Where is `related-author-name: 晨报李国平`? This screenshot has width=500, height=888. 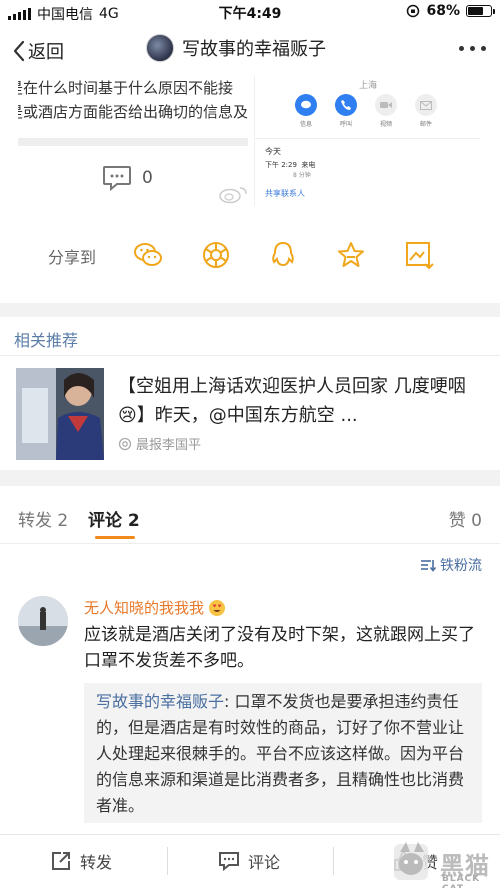
related-author-name: 晨报李国平 is located at coordinates (169, 445).